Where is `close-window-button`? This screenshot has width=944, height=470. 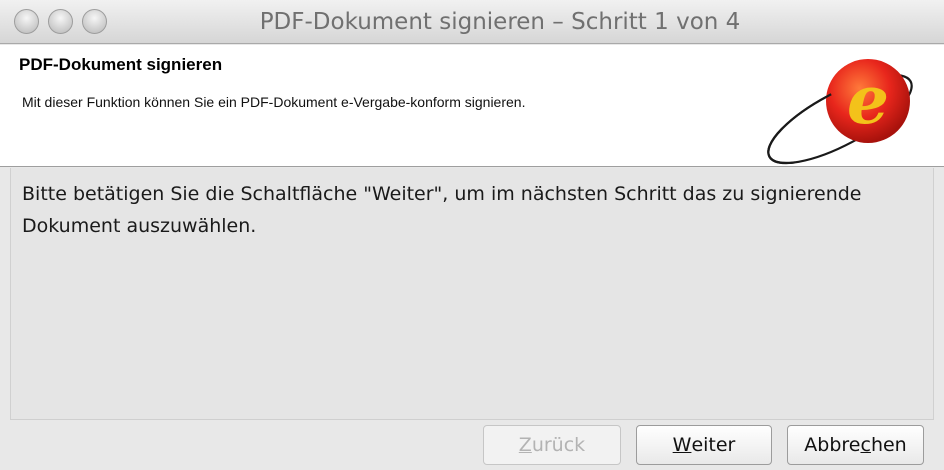
close-window-button is located at coordinates (26, 21).